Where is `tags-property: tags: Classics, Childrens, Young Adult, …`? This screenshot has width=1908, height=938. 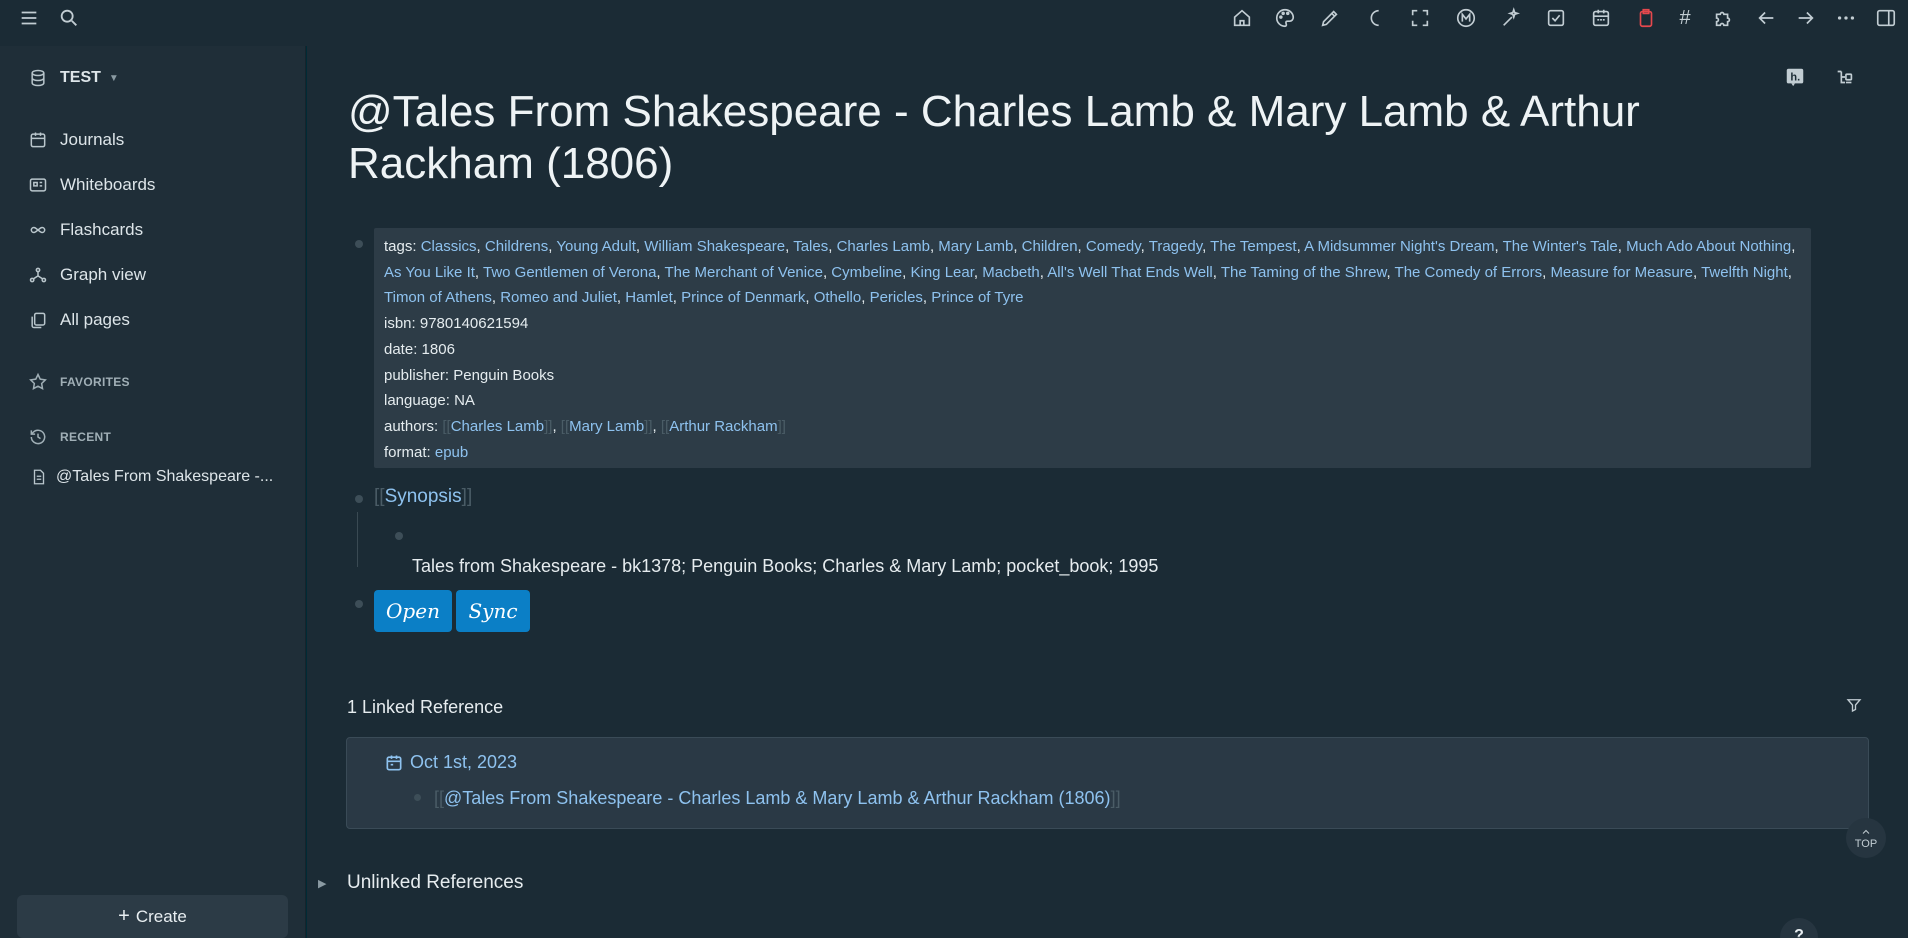
tags-property: tags: Classics, Childrens, Young Adult, … is located at coordinates (1092, 272).